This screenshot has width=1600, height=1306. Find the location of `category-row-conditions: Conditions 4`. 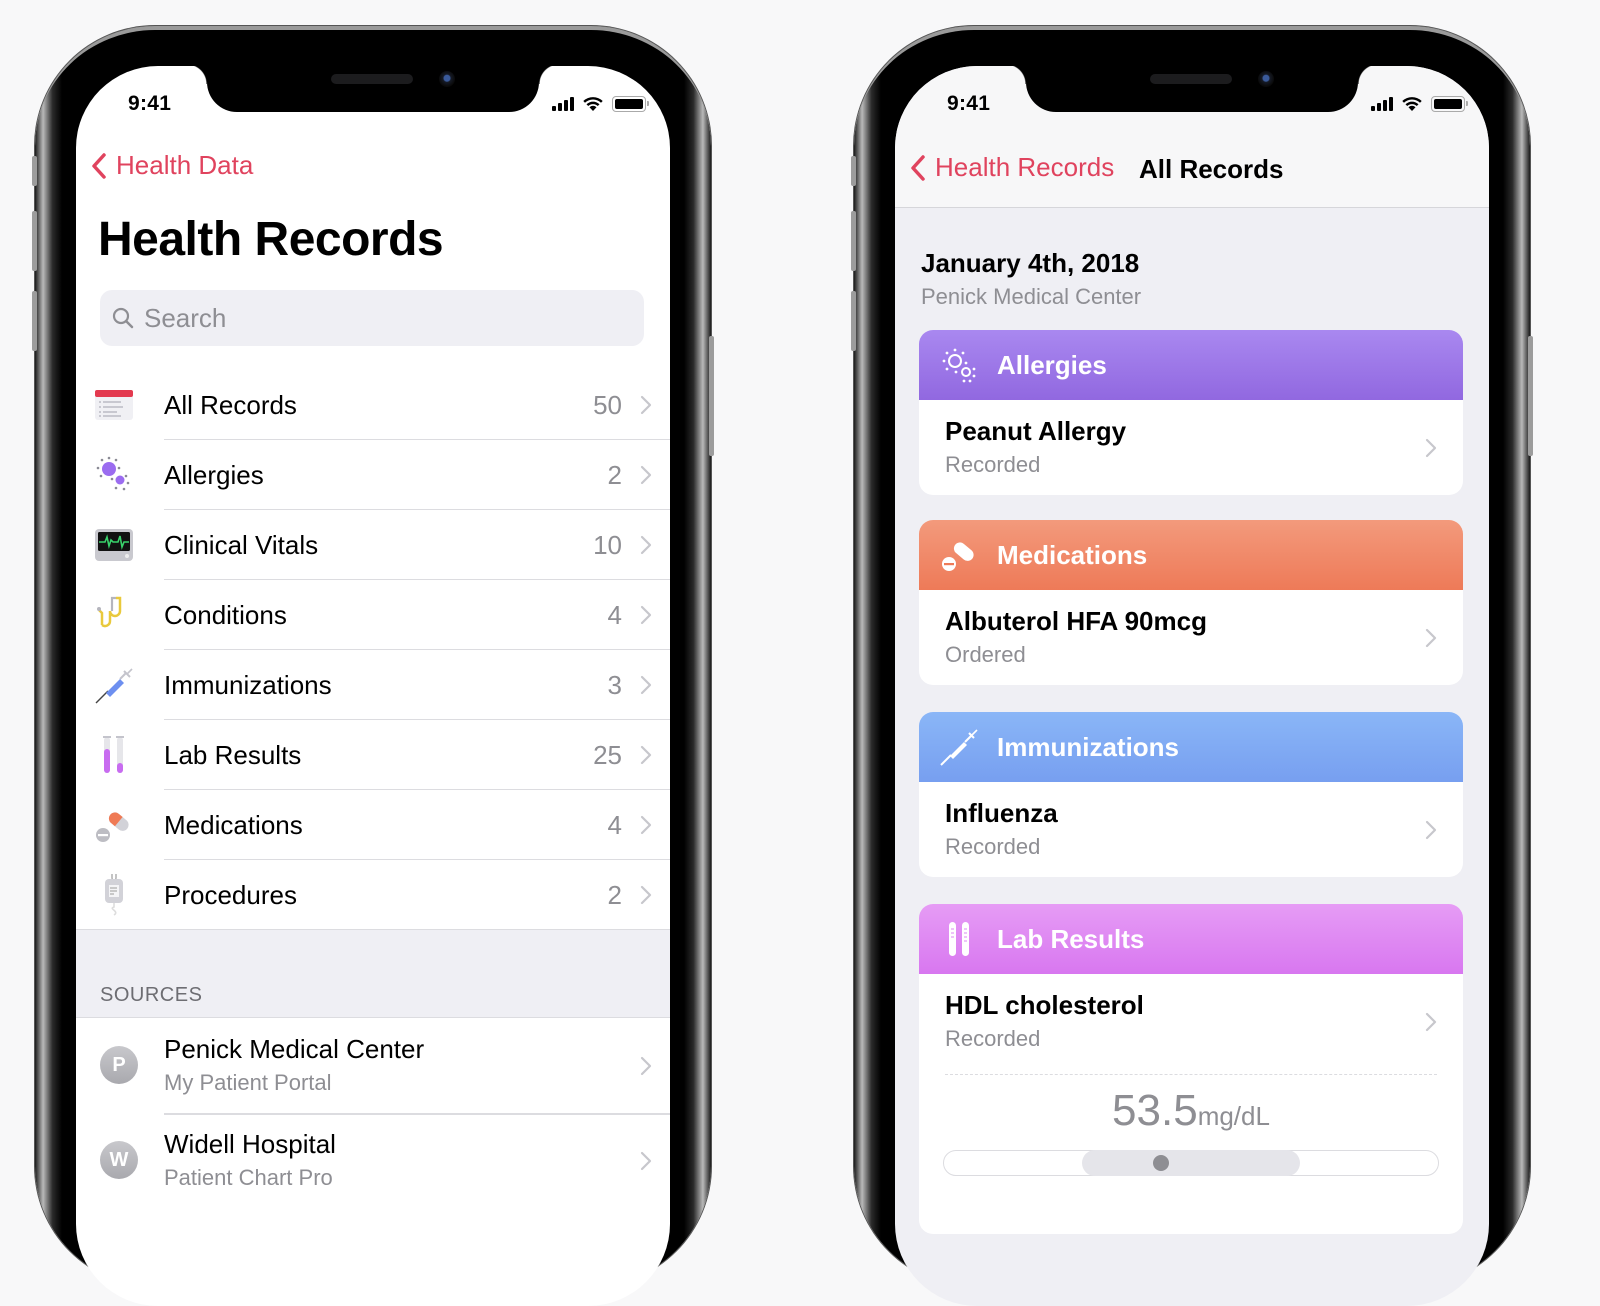

category-row-conditions: Conditions 4 is located at coordinates (373, 615).